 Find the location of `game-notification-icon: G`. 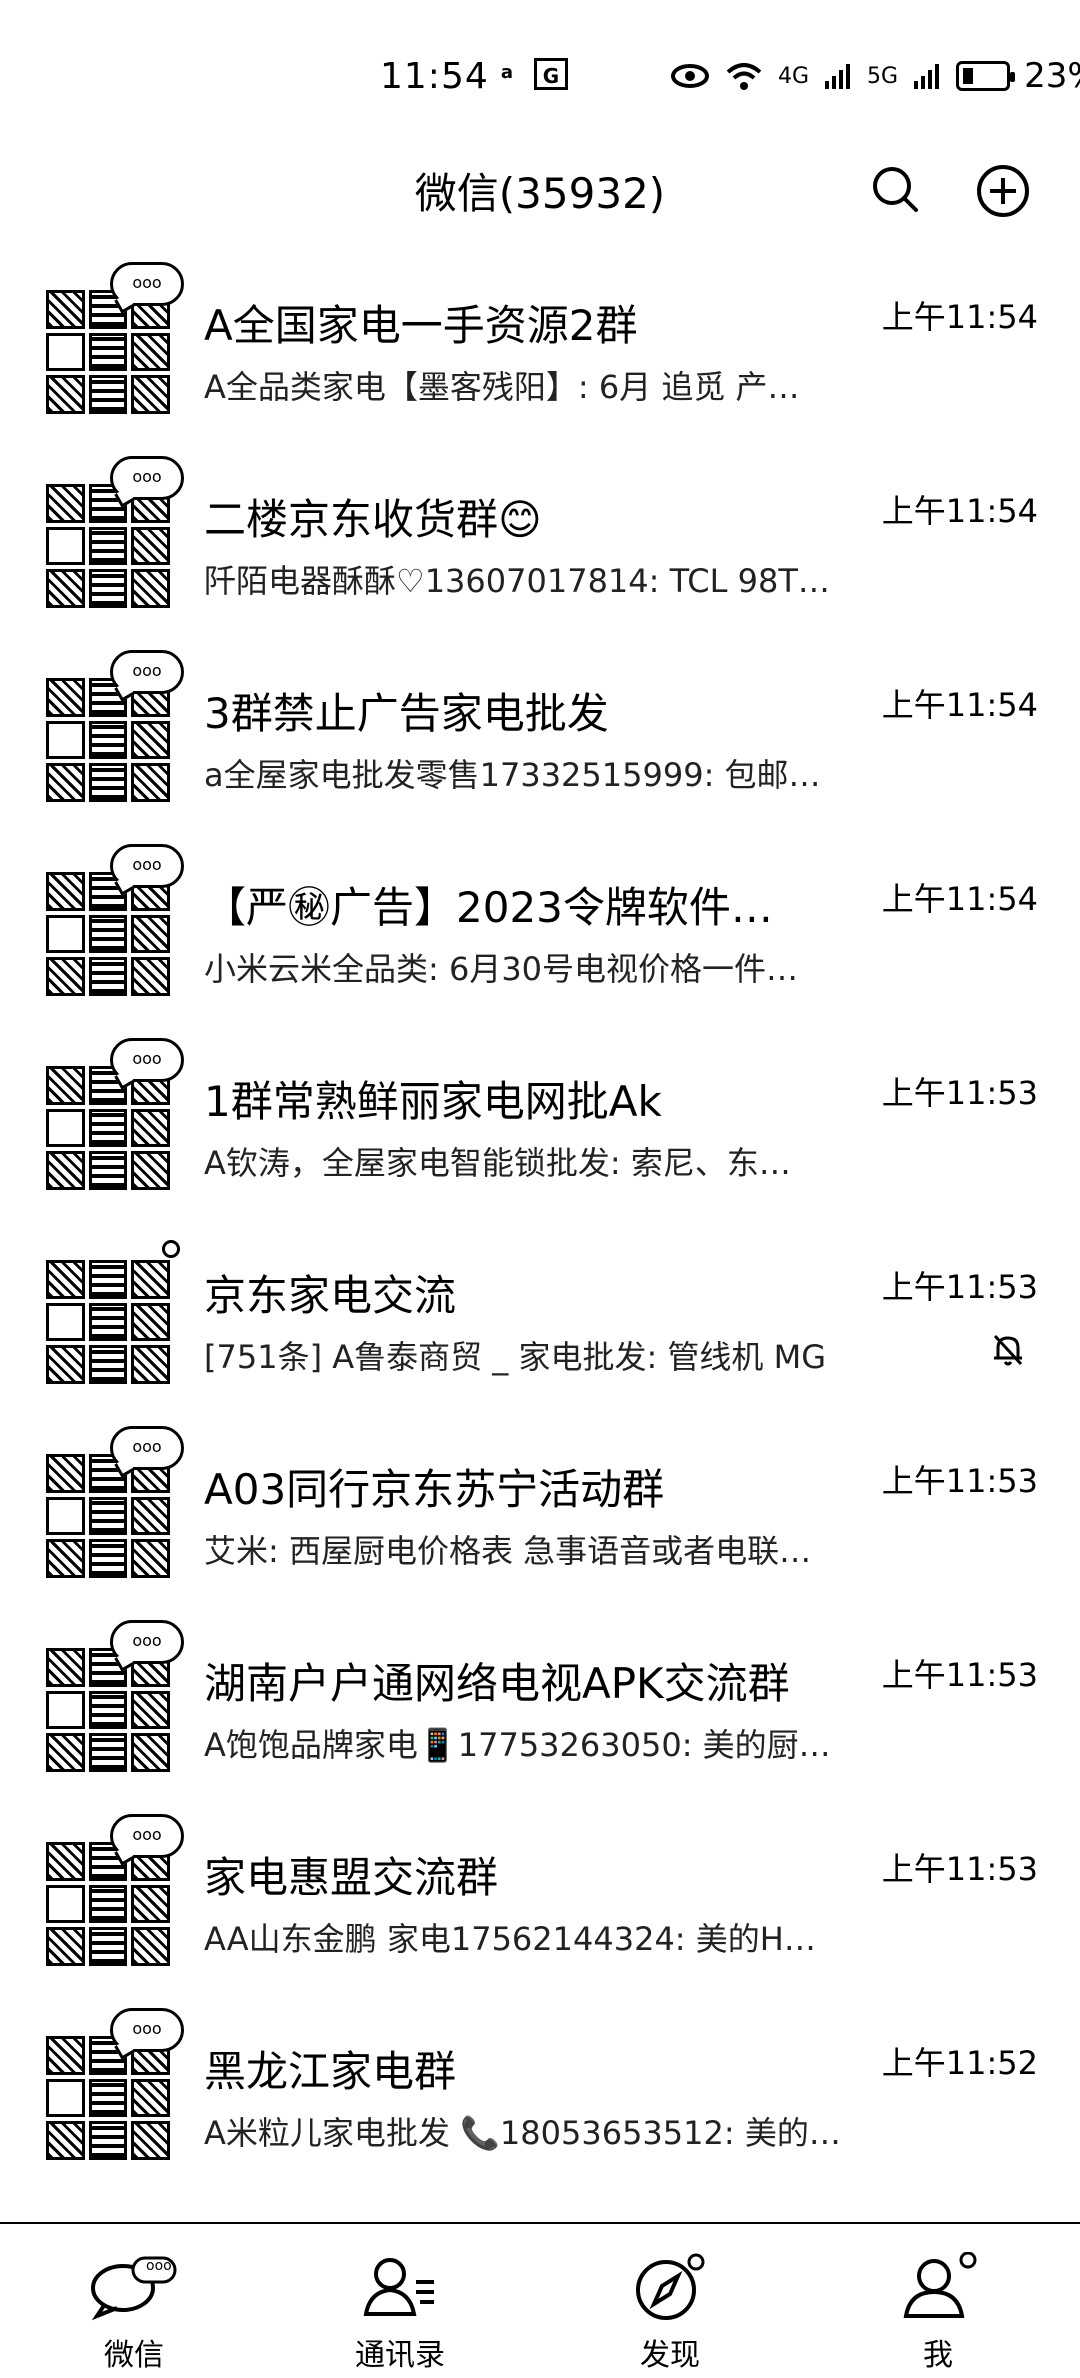

game-notification-icon: G is located at coordinates (551, 74).